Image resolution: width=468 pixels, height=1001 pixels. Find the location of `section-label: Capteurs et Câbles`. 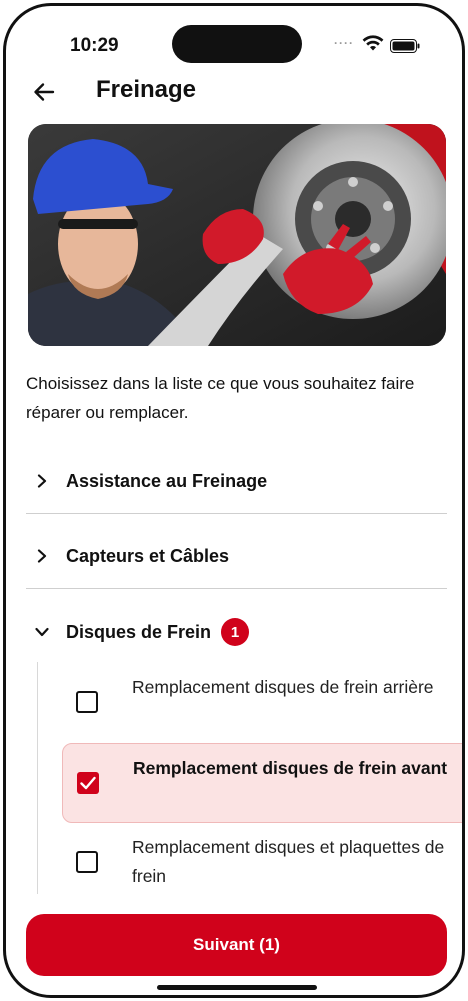

section-label: Capteurs et Câbles is located at coordinates (148, 555).